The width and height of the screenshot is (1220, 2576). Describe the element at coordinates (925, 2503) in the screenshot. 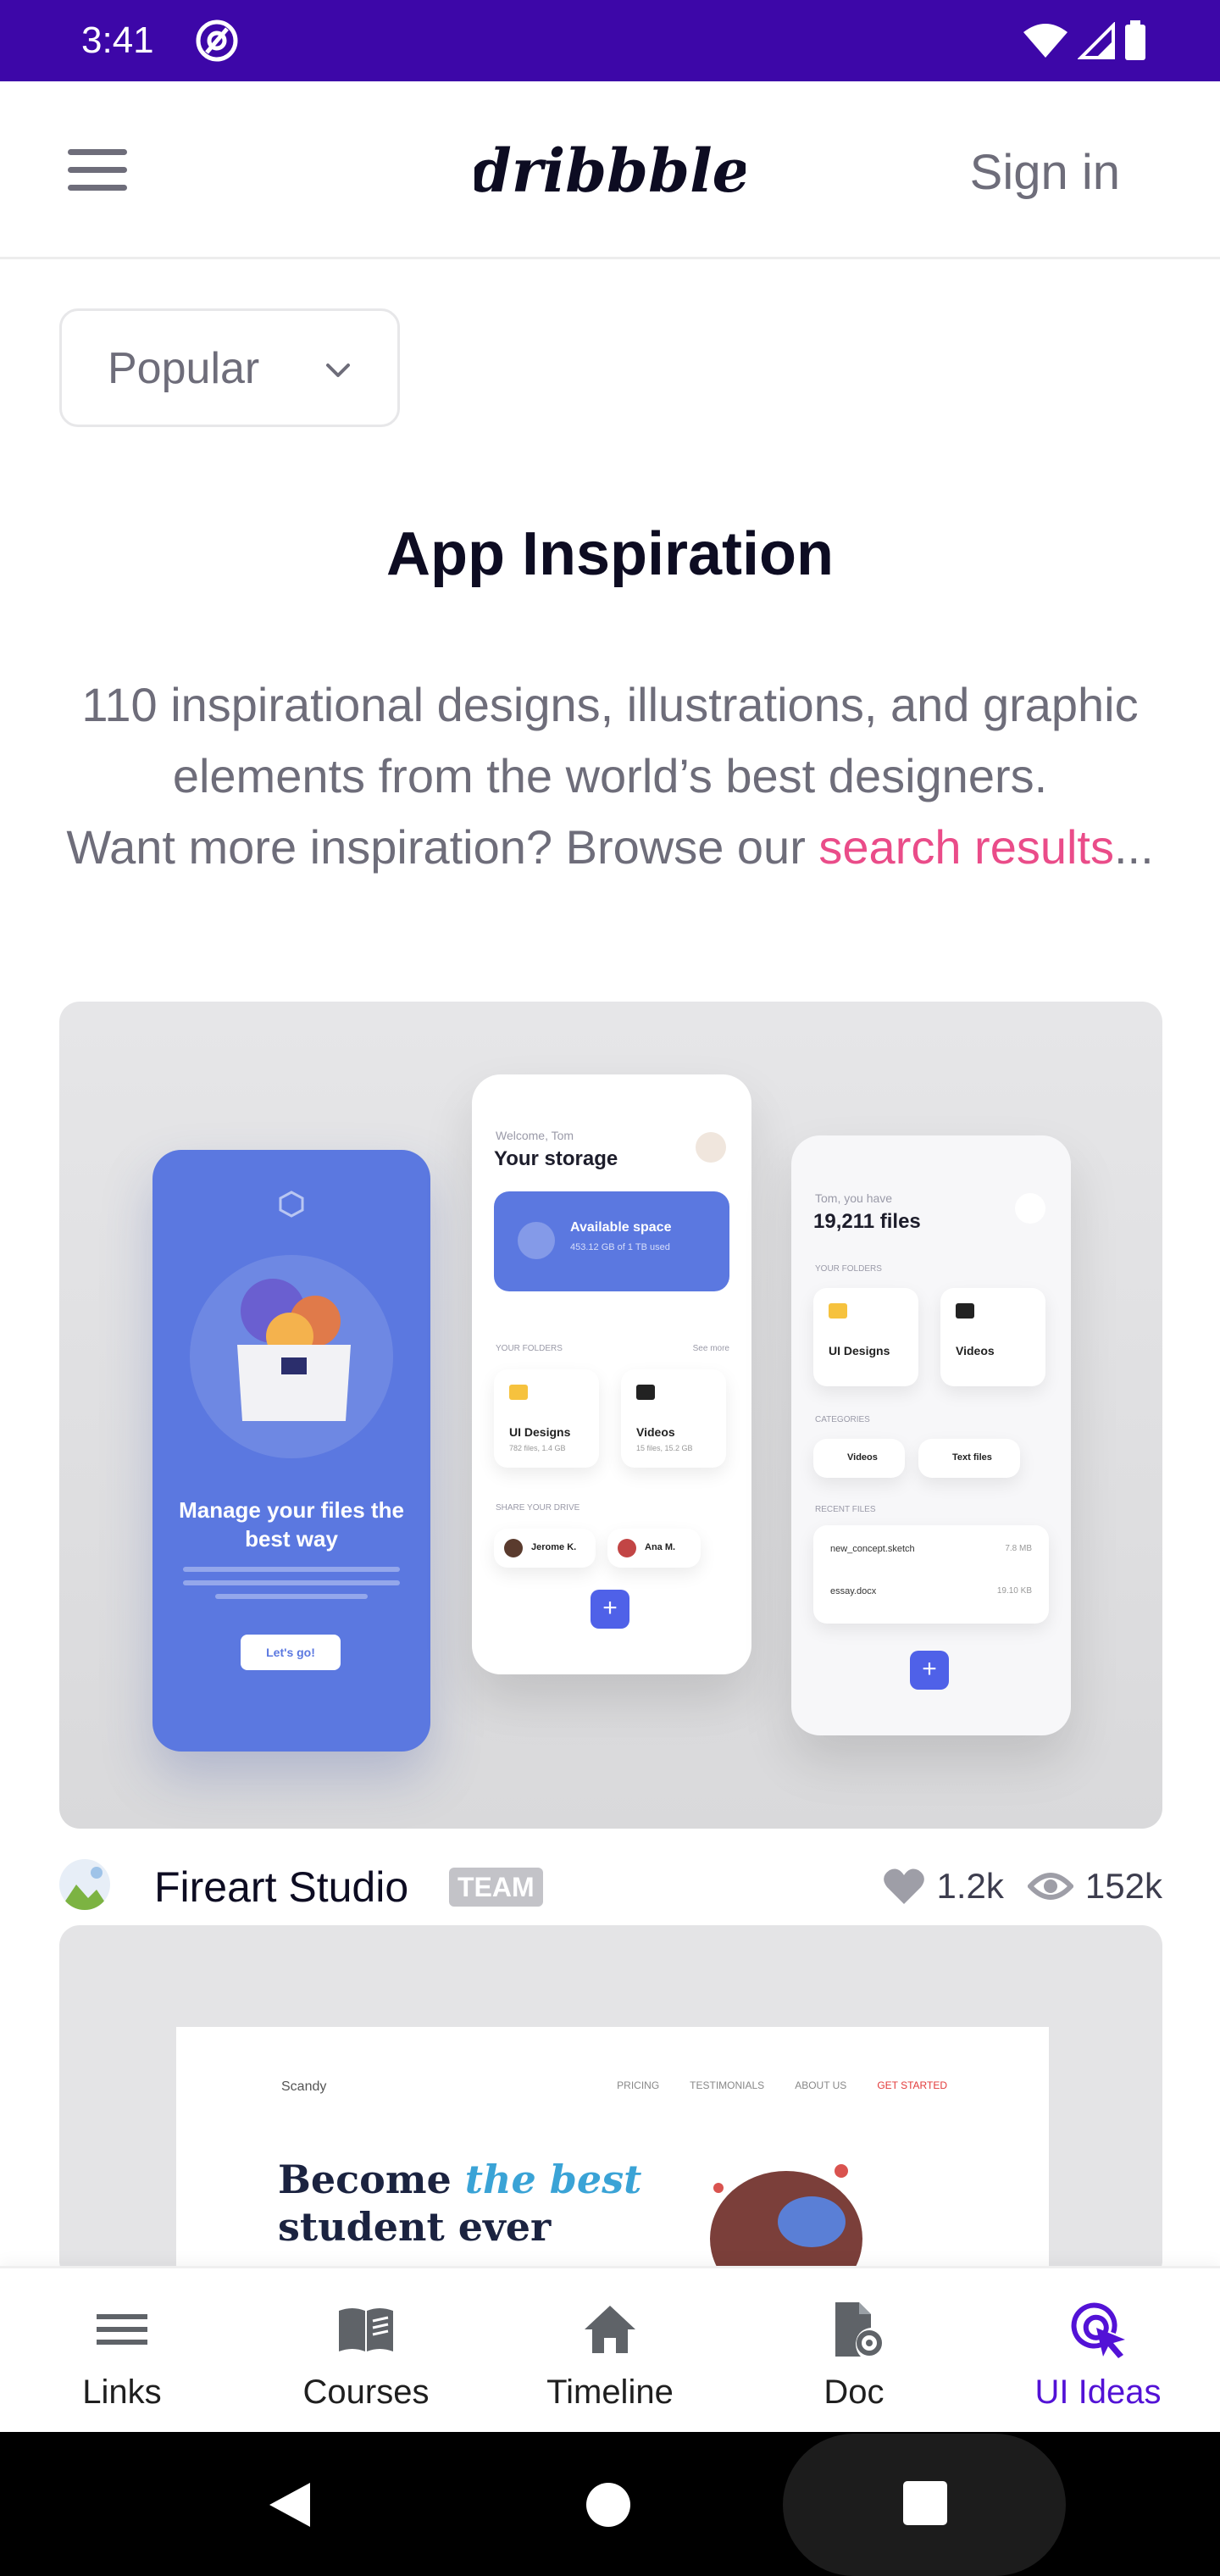

I see `recents-icon` at that location.